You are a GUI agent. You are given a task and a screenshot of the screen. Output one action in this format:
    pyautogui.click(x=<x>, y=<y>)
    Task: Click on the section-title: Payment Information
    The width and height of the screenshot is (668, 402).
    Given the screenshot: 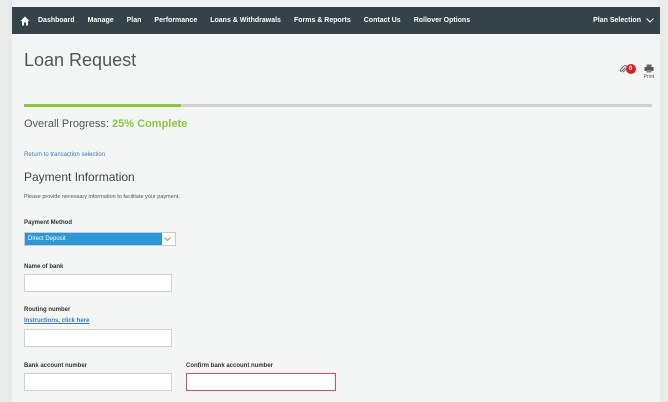 What is the action you would take?
    pyautogui.click(x=79, y=177)
    